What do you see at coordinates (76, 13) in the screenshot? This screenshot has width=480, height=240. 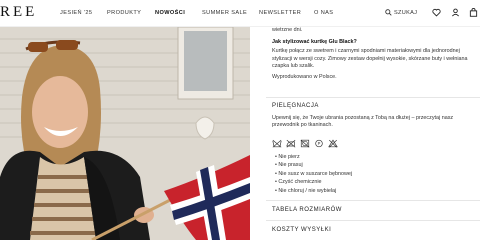 I see `nav-item-autumn: JESIEŃ '25` at bounding box center [76, 13].